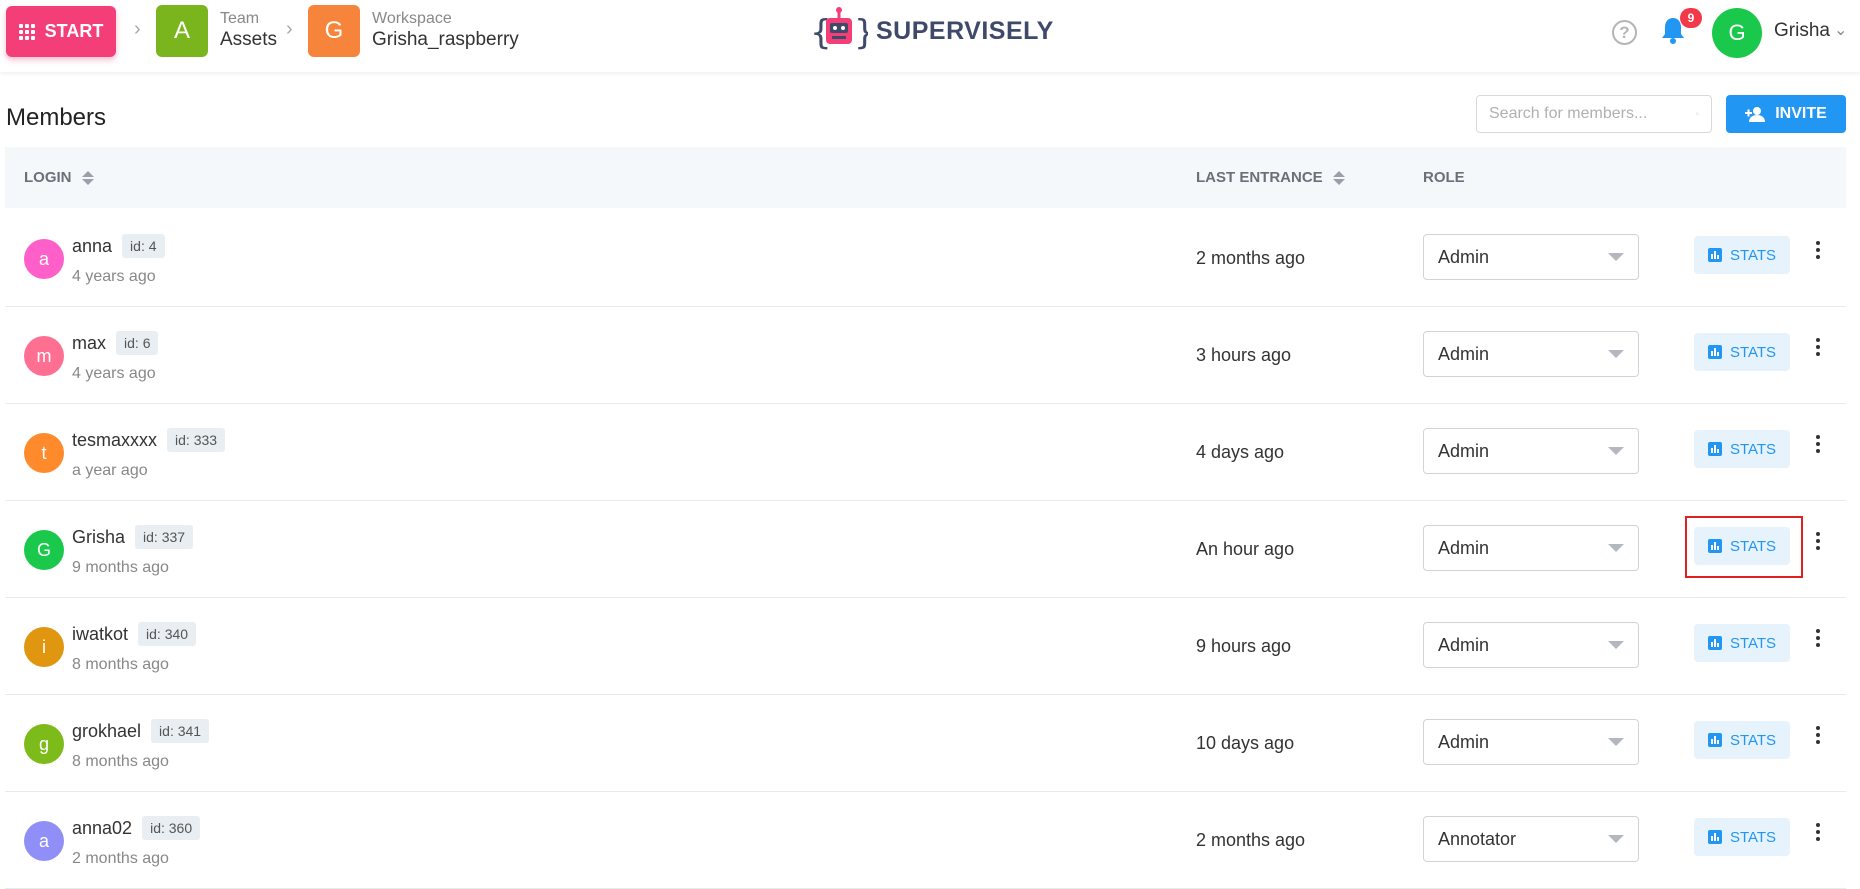 This screenshot has width=1860, height=889. What do you see at coordinates (1802, 31) in the screenshot?
I see `user-name: Grisha` at bounding box center [1802, 31].